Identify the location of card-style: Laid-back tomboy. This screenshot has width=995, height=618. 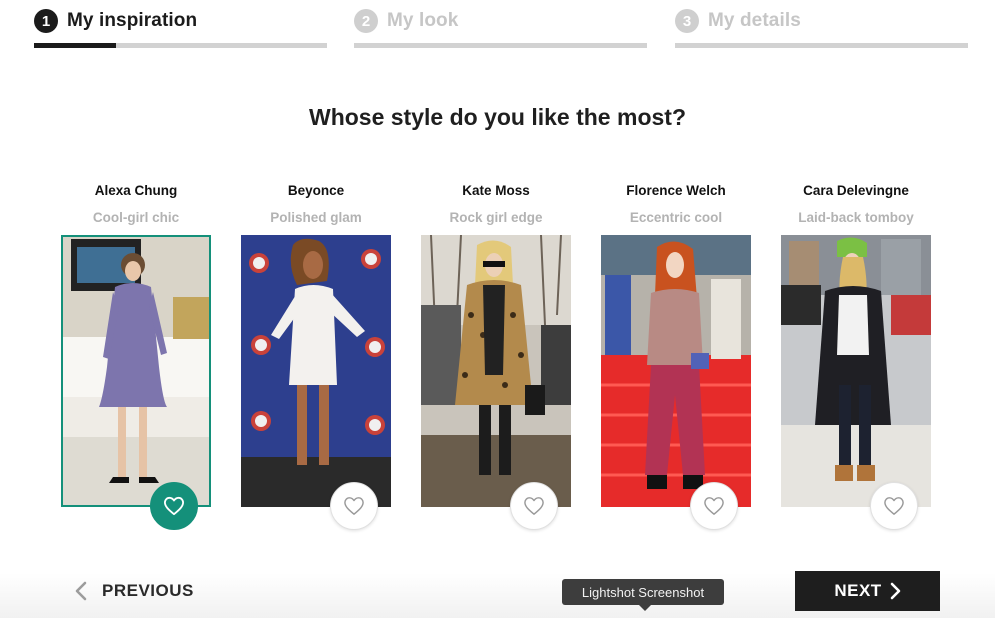
(856, 217).